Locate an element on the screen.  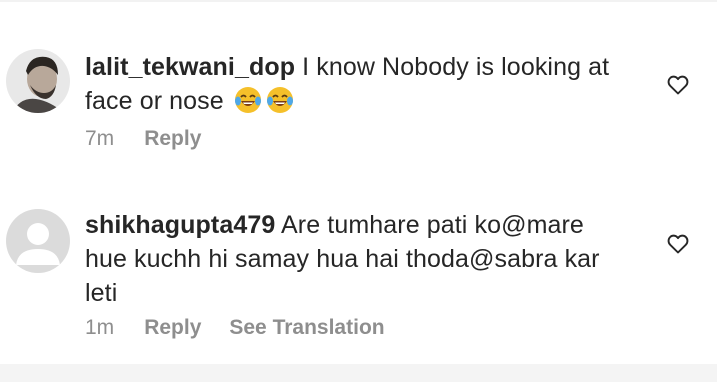
bottom-divider is located at coordinates (358, 373).